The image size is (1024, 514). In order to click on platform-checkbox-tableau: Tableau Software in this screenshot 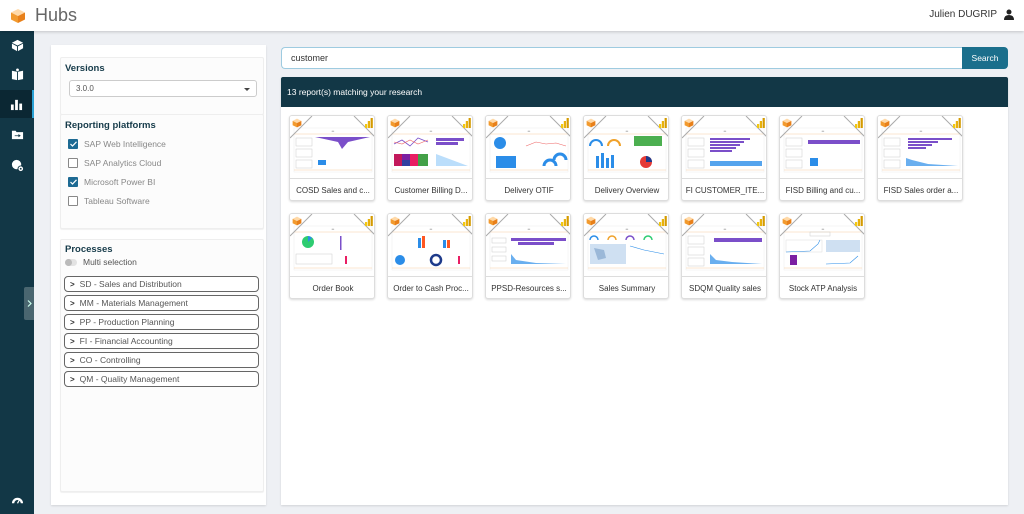, I will do `click(109, 201)`.